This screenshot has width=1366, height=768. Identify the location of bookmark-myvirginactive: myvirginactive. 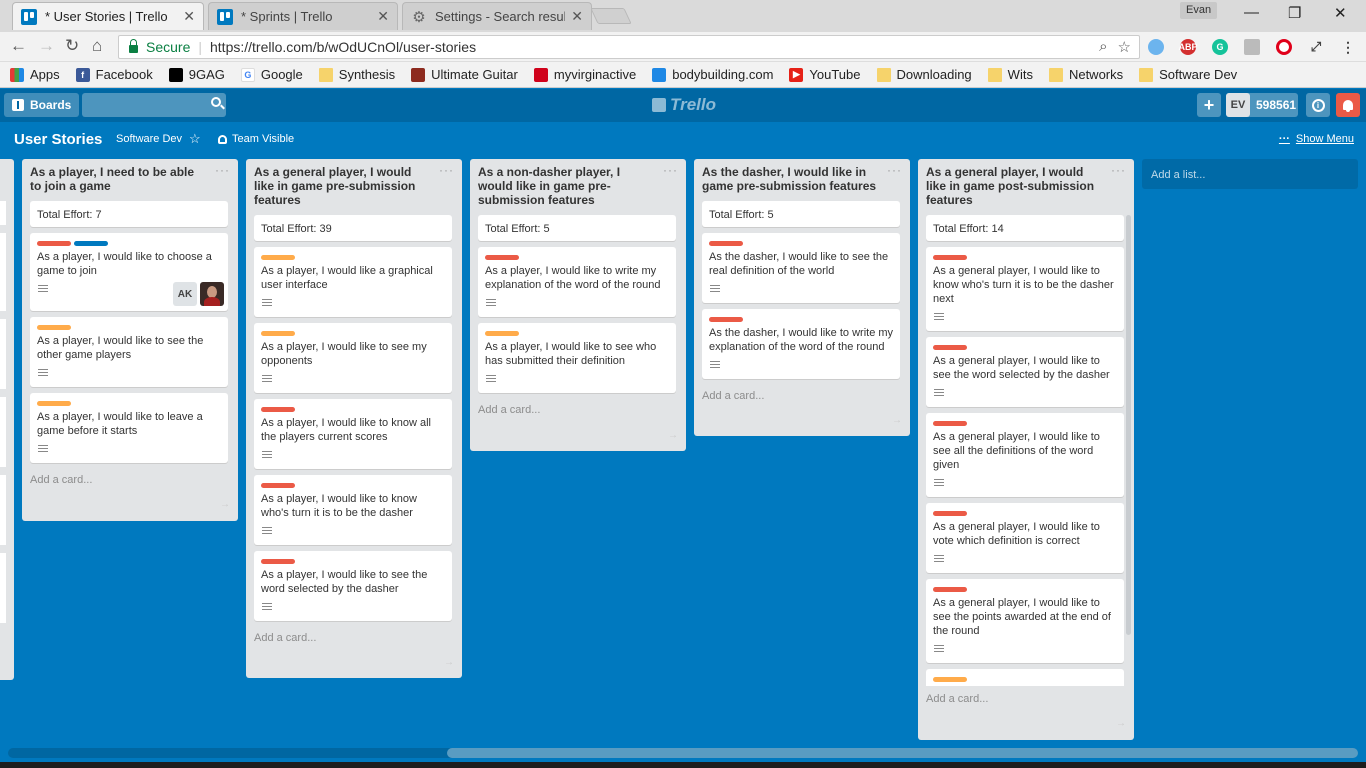
(584, 74).